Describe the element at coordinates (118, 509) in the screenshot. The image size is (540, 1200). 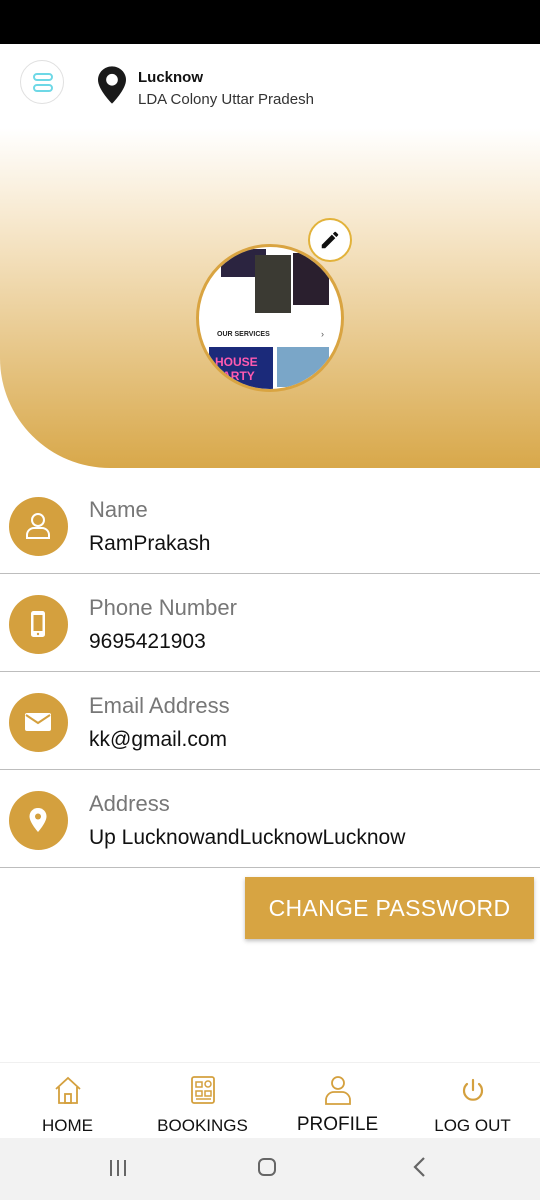
I see `name-label: Name` at that location.